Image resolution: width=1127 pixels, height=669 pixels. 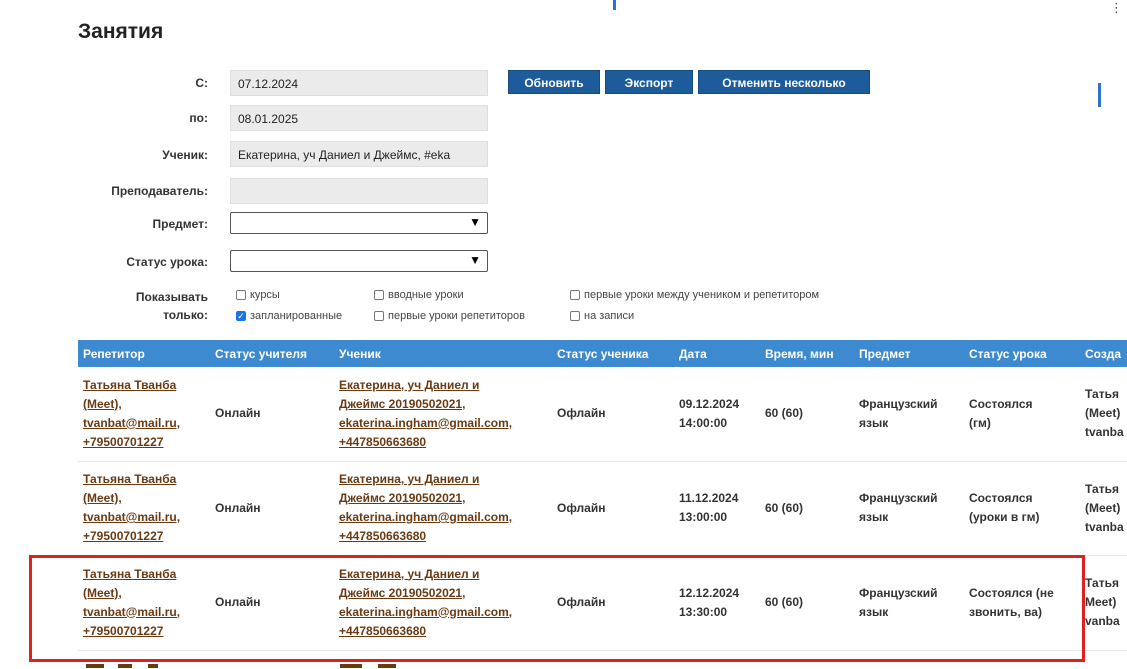 What do you see at coordinates (557, 608) in the screenshot?
I see `highlight-box` at bounding box center [557, 608].